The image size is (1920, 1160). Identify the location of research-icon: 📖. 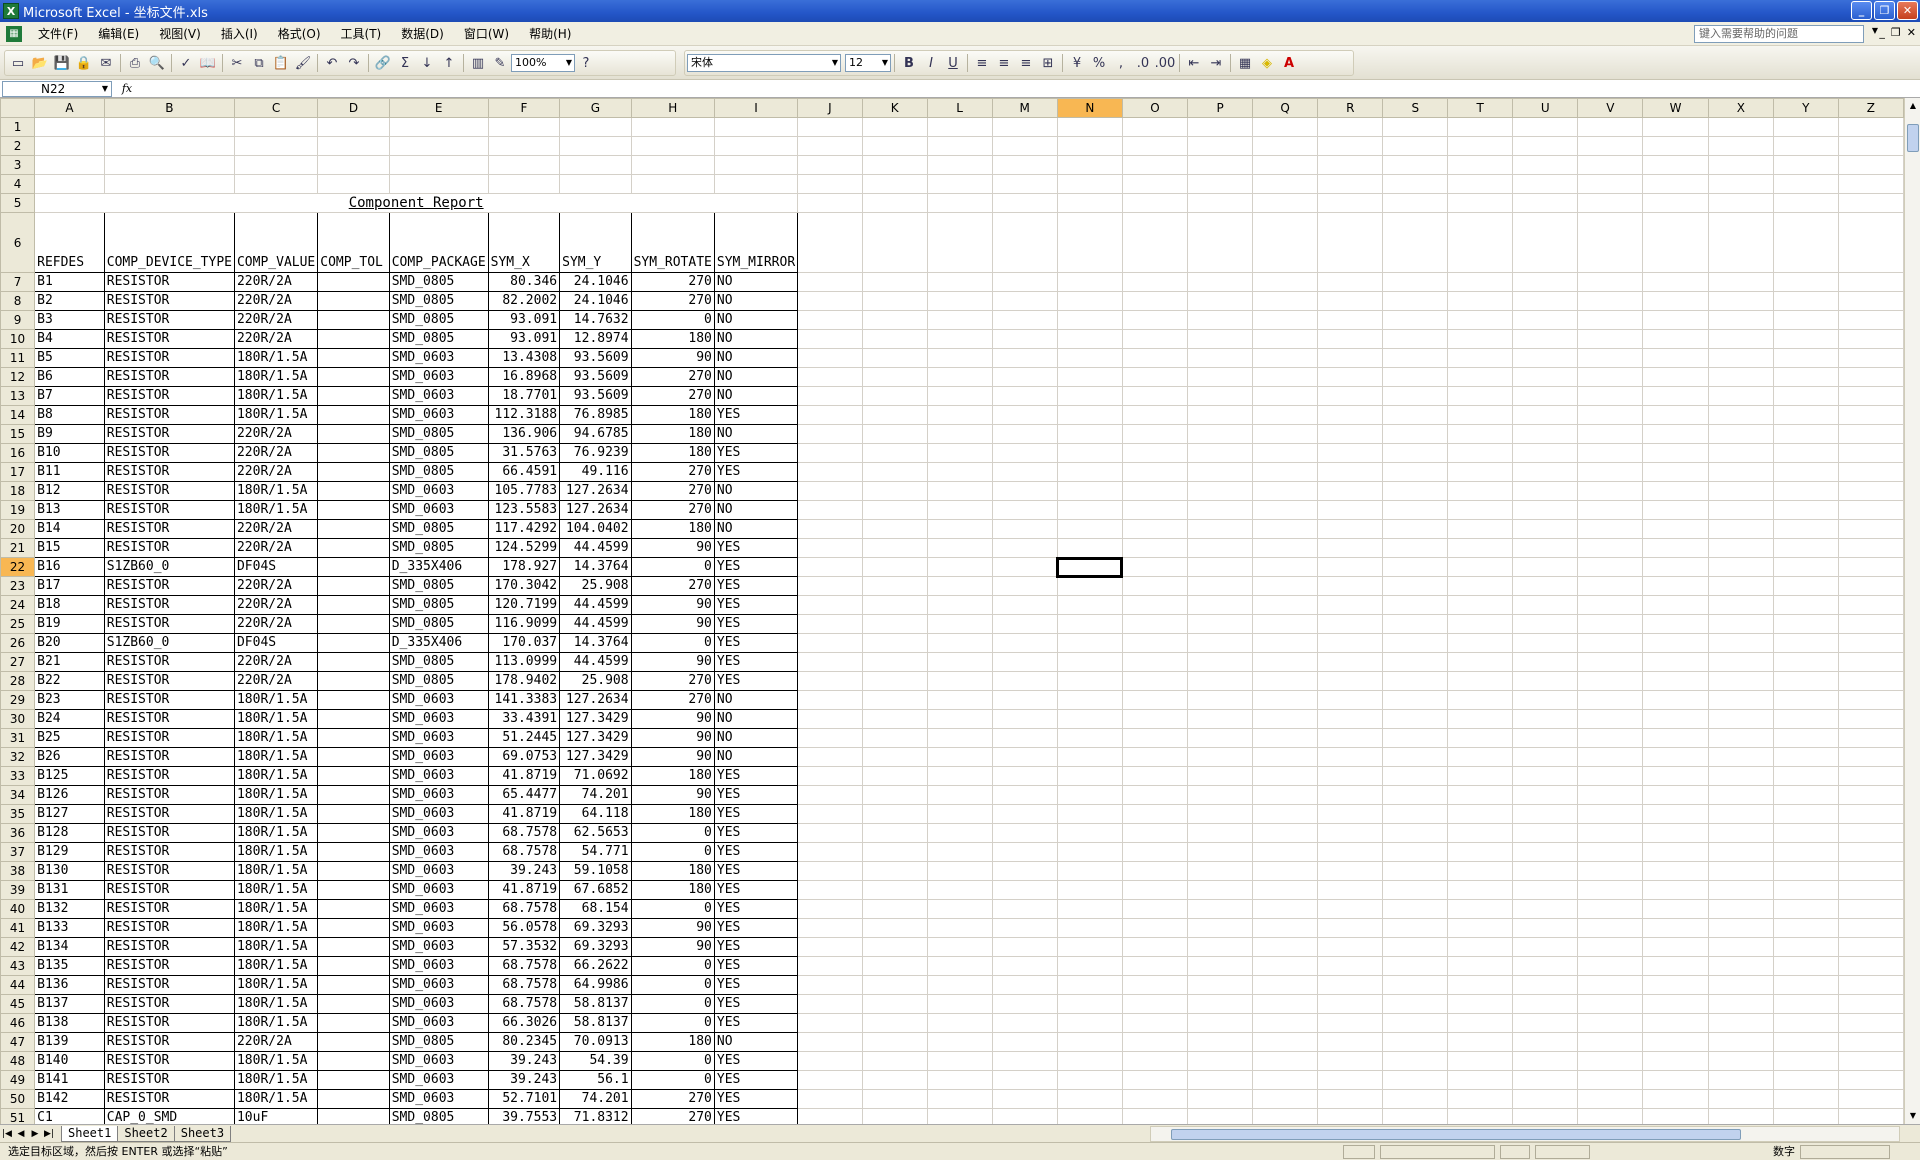
(208, 63).